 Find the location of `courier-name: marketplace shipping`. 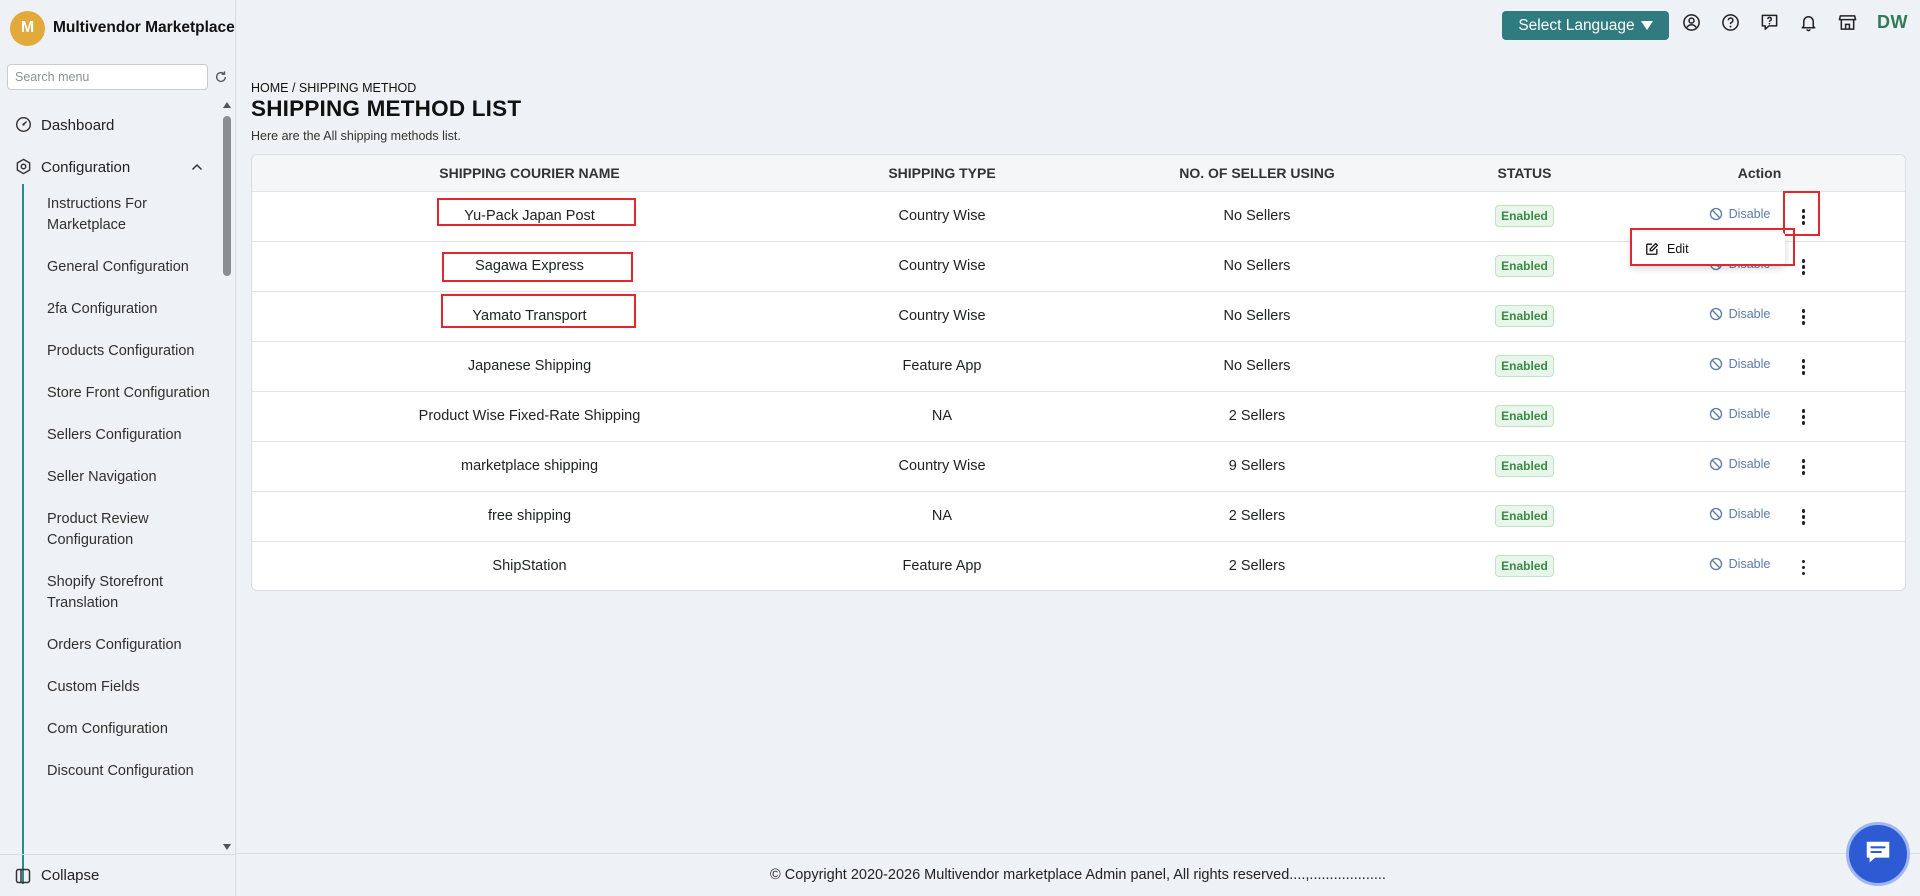

courier-name: marketplace shipping is located at coordinates (529, 466).